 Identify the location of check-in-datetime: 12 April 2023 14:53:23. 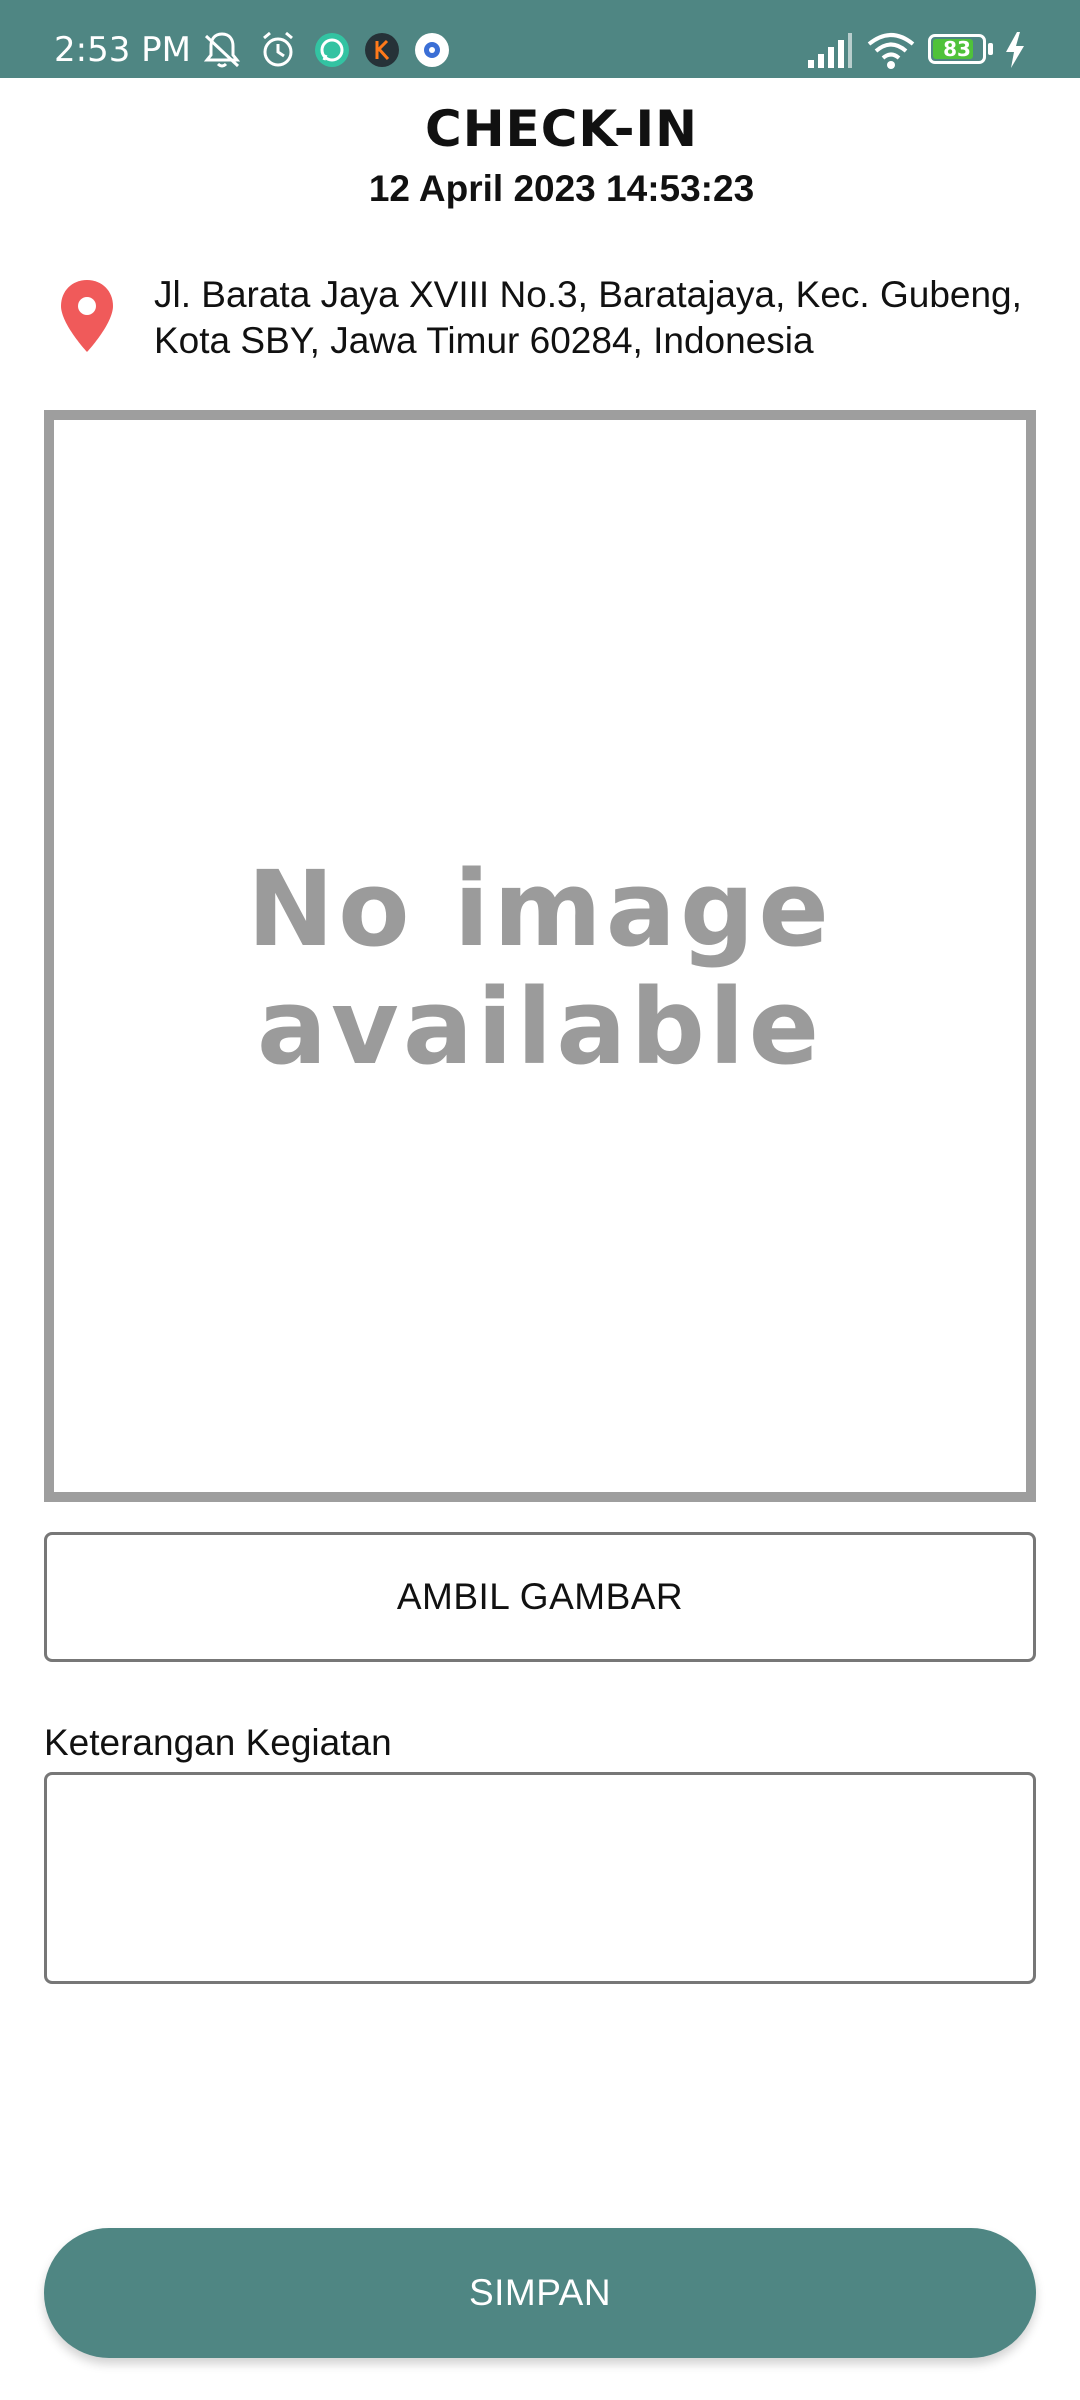
(561, 188).